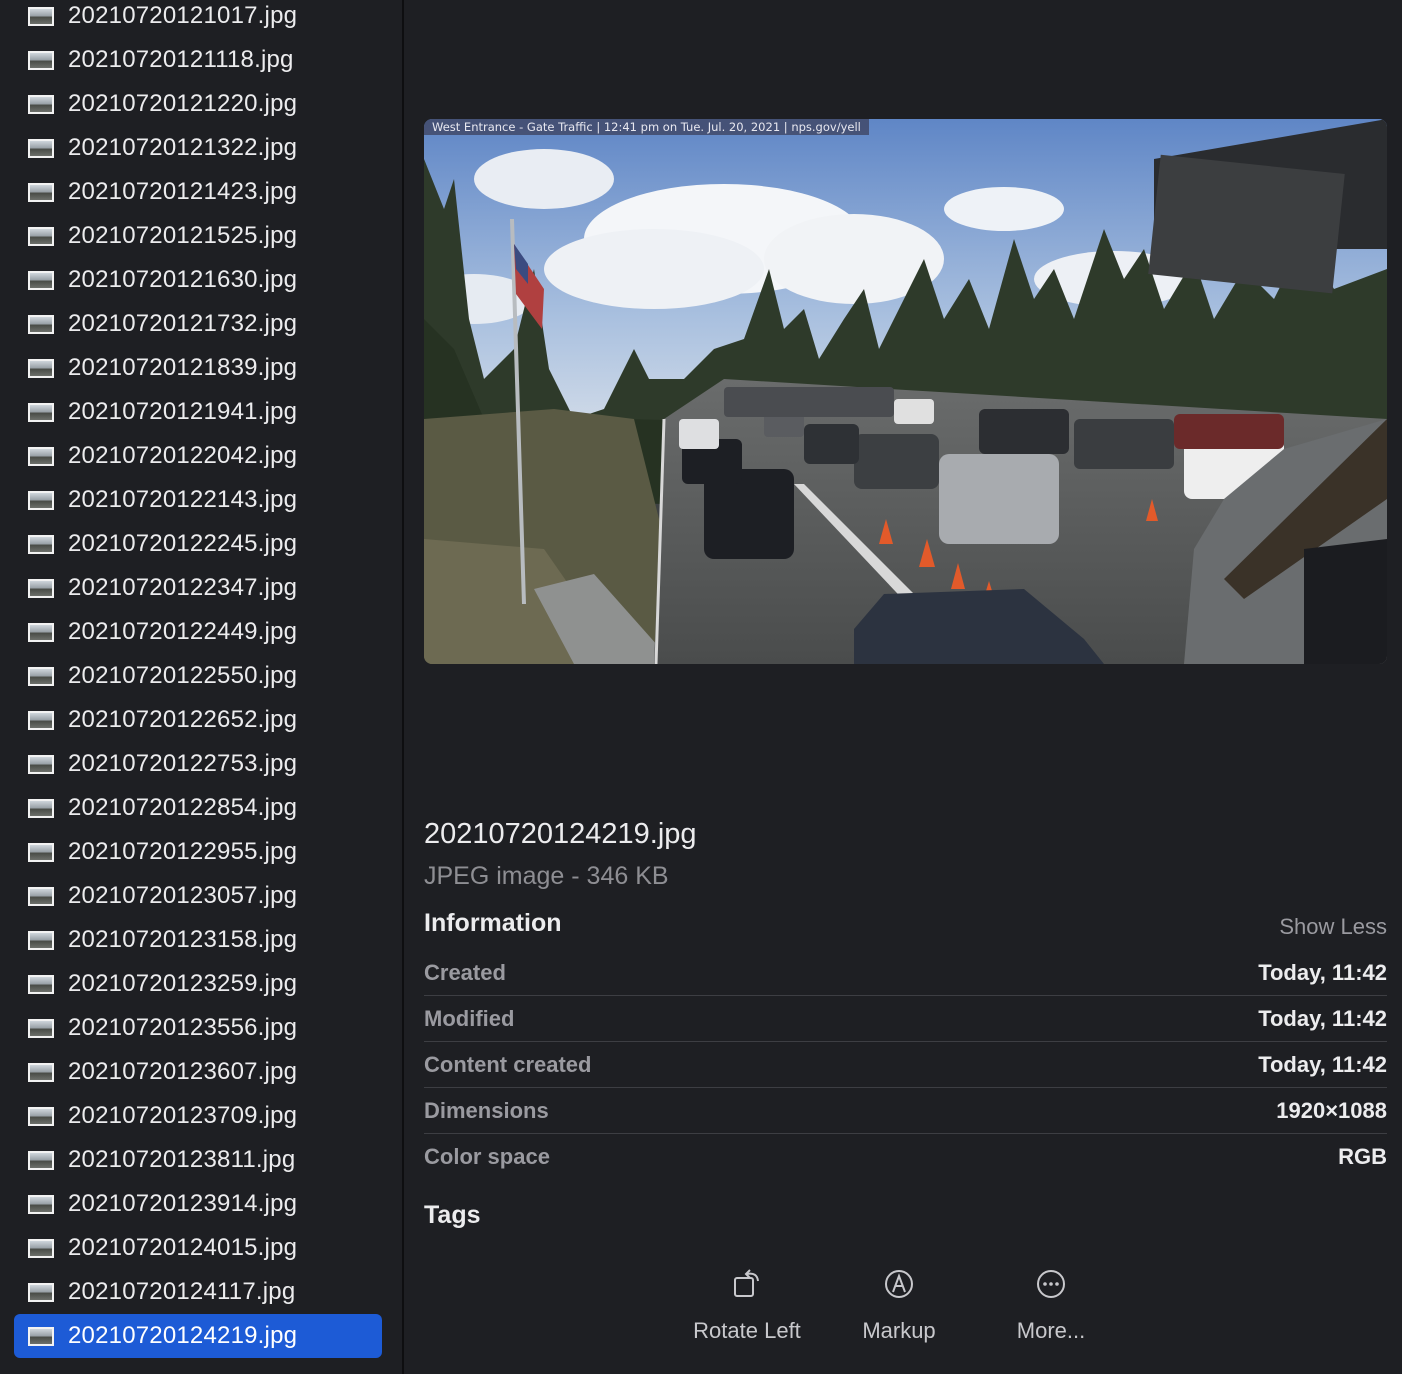 This screenshot has height=1374, width=1402. Describe the element at coordinates (183, 939) in the screenshot. I see `file-name: 20210720123158.jpg` at that location.